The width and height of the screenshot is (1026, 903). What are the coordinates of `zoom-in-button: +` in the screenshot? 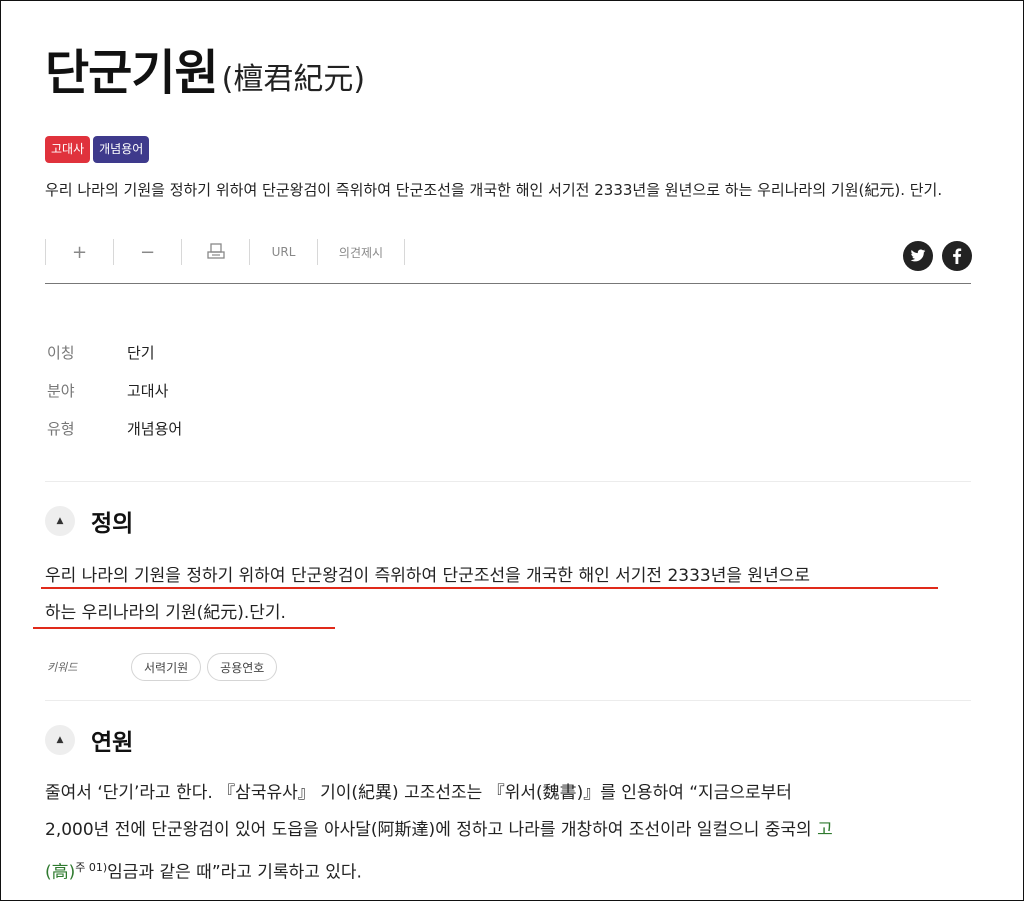 It's located at (79, 252).